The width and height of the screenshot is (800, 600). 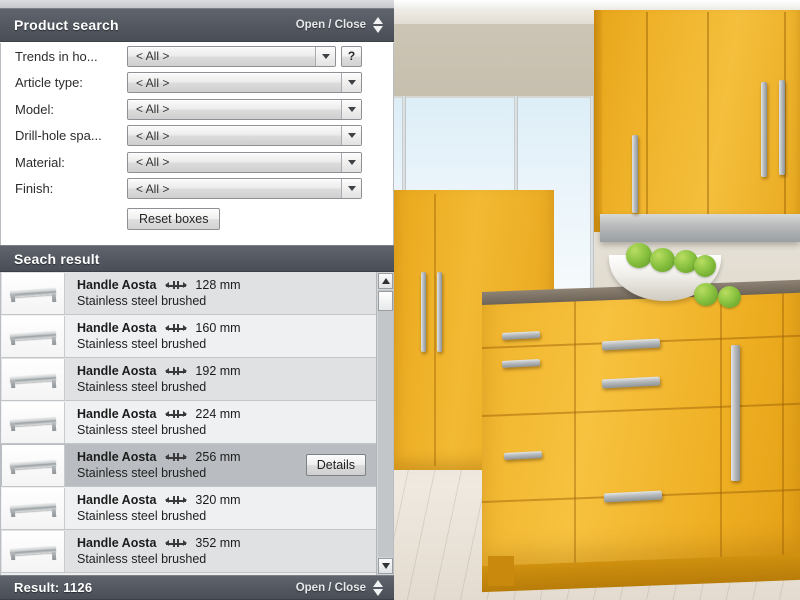 What do you see at coordinates (218, 371) in the screenshot?
I see `product-size: 192 mm` at bounding box center [218, 371].